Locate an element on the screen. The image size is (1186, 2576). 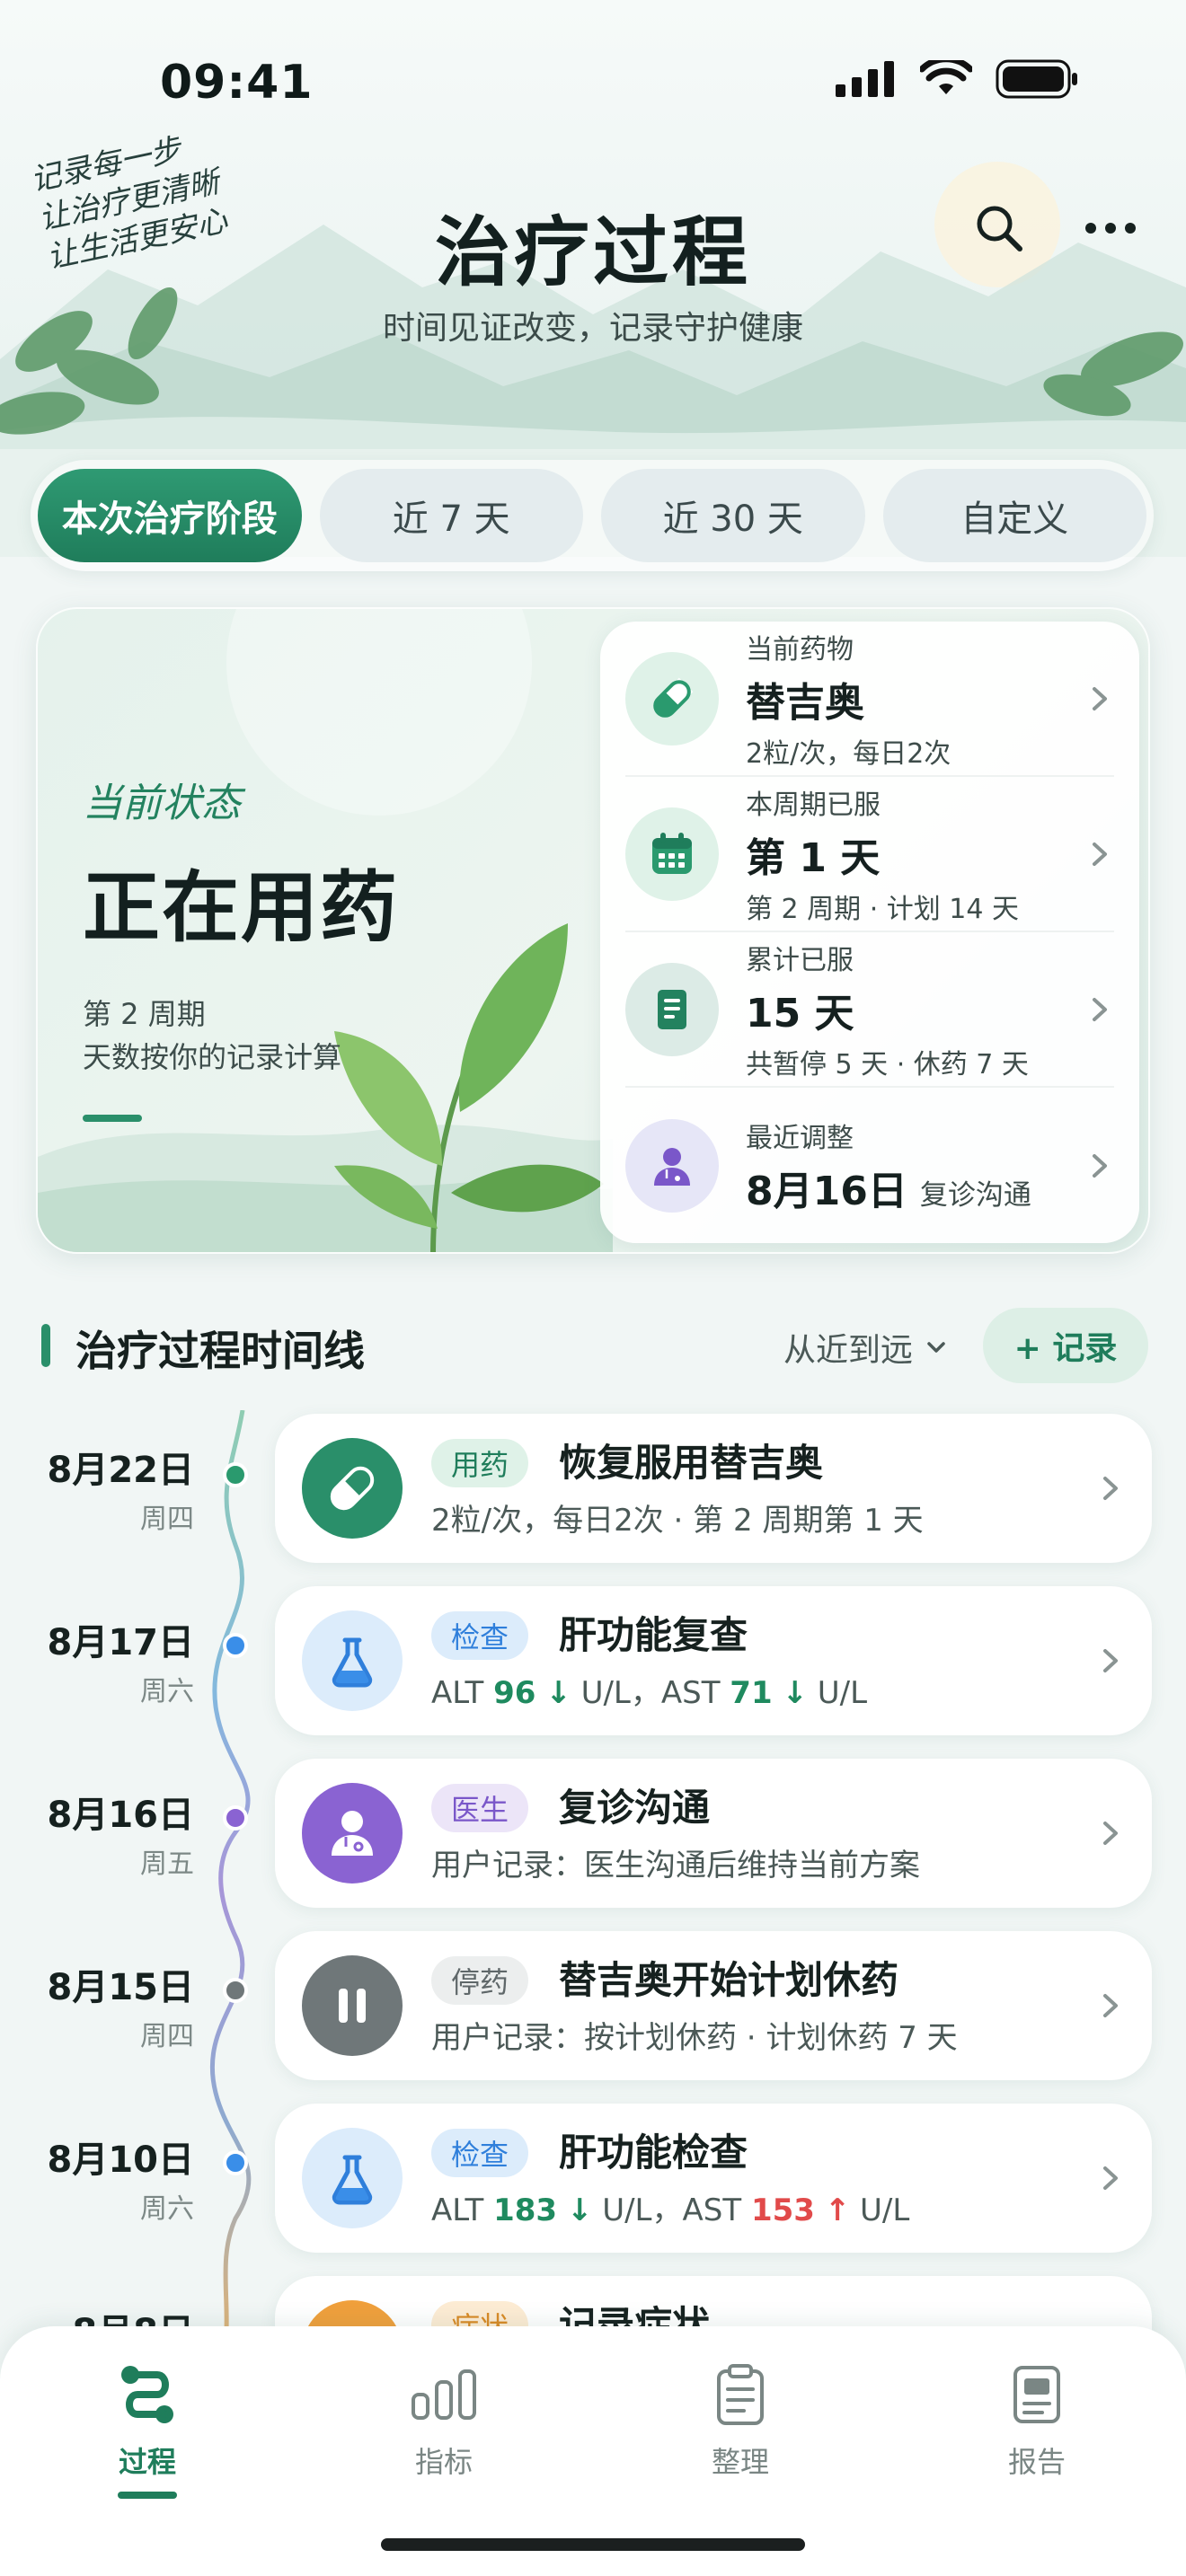
timeline-card-checkup: 检查 肝功能检查 ALT 183 ↓ U/L，AST 153 ↑ U/L is located at coordinates (713, 2178).